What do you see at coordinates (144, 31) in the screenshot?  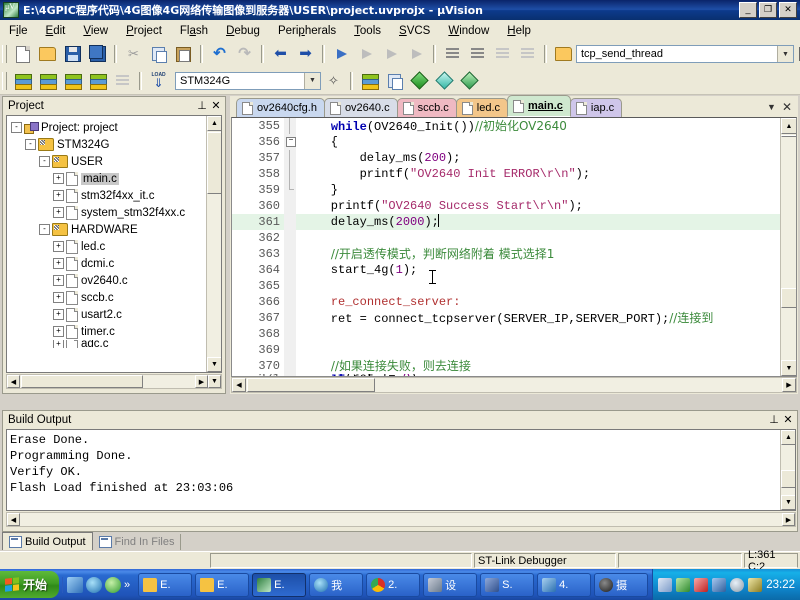 I see `menu-project: Project` at bounding box center [144, 31].